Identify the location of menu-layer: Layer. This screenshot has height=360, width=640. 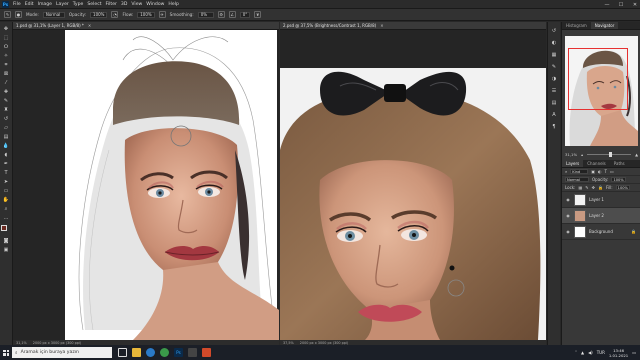
(62, 4).